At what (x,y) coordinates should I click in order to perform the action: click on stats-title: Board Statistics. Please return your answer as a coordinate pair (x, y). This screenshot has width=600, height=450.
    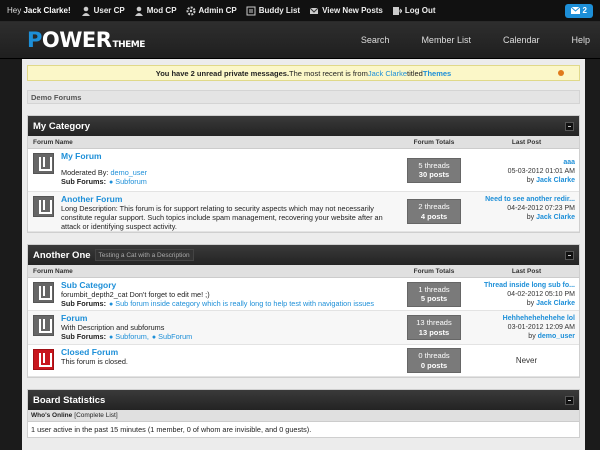
    Looking at the image, I should click on (69, 400).